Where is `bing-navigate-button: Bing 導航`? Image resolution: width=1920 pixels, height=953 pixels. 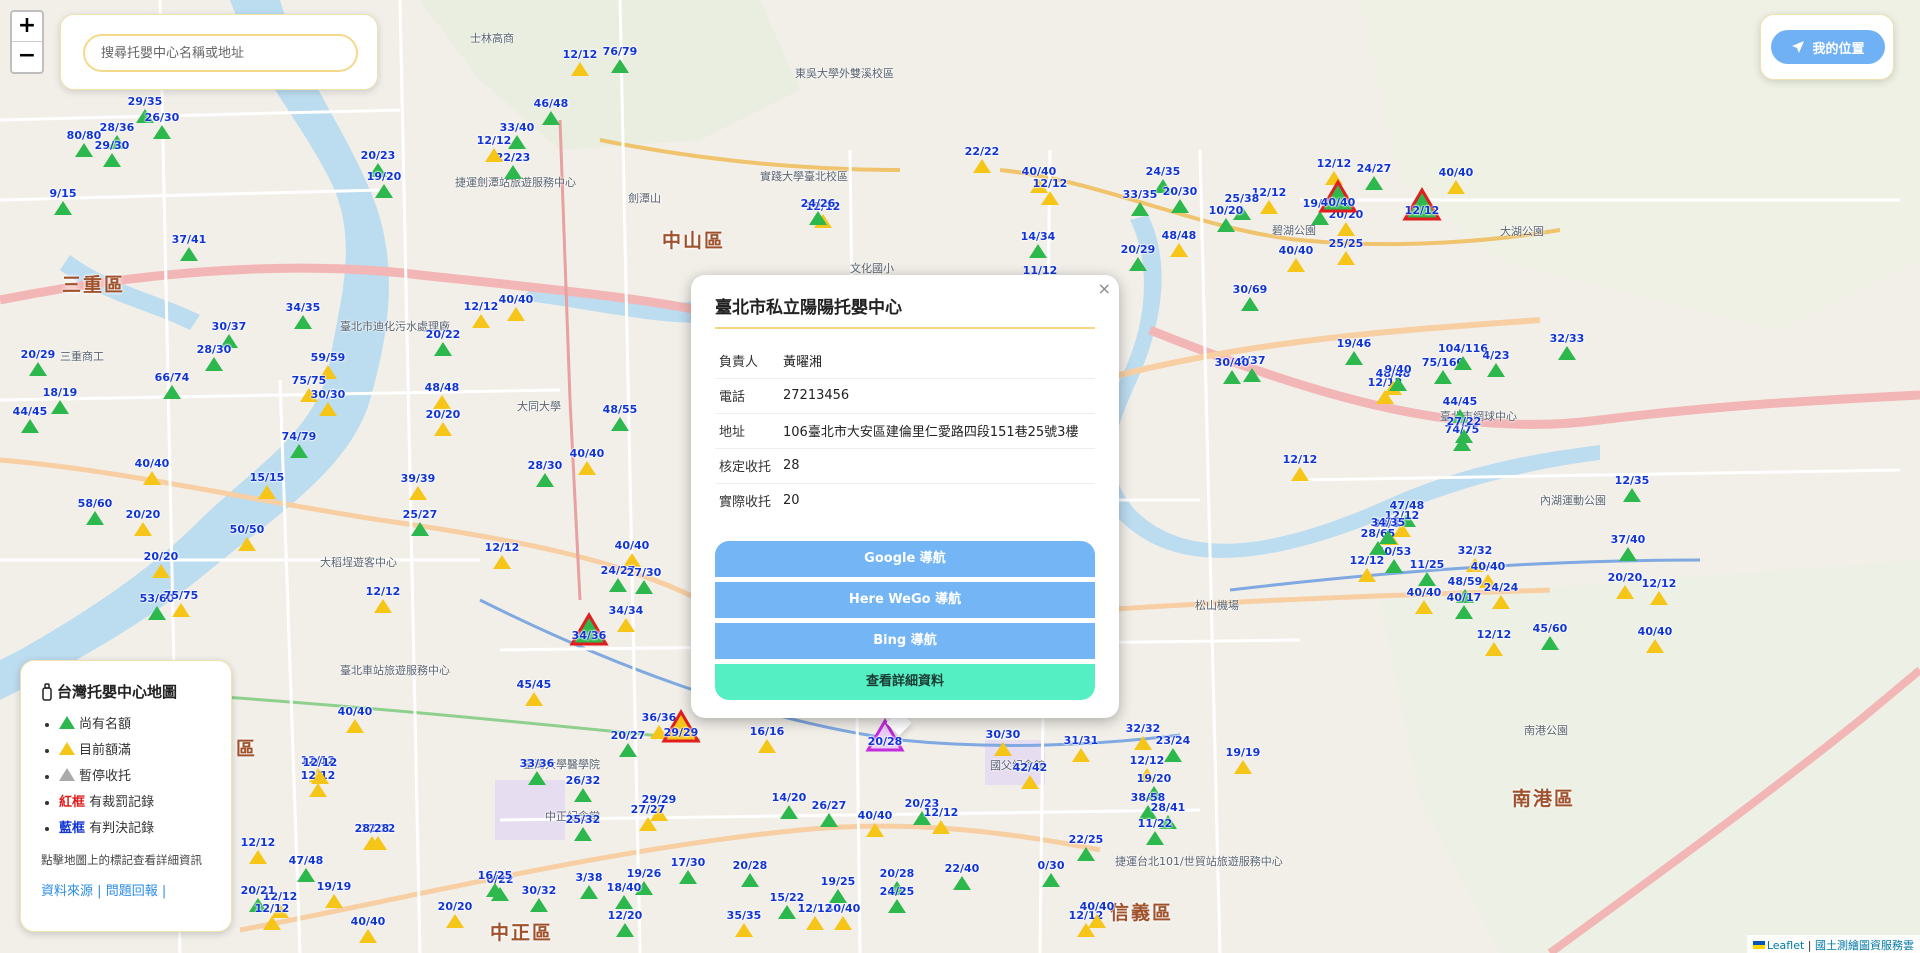 bing-navigate-button: Bing 導航 is located at coordinates (905, 641).